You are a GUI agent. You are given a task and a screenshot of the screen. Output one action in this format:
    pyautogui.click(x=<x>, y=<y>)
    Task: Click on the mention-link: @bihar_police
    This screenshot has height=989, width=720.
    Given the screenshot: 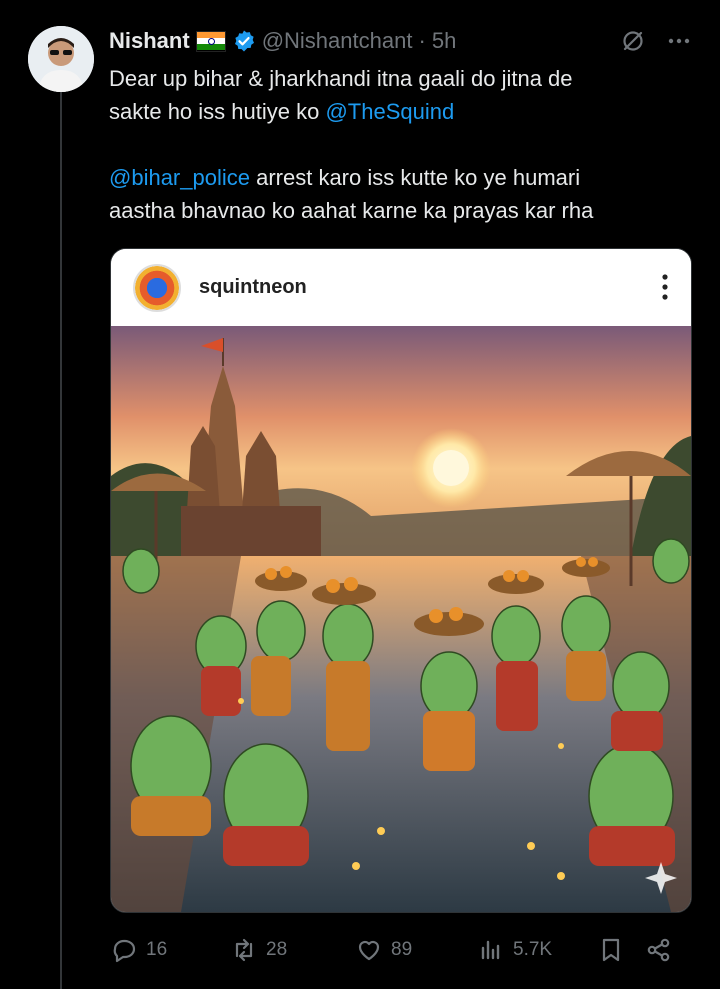 What is the action you would take?
    pyautogui.click(x=179, y=177)
    